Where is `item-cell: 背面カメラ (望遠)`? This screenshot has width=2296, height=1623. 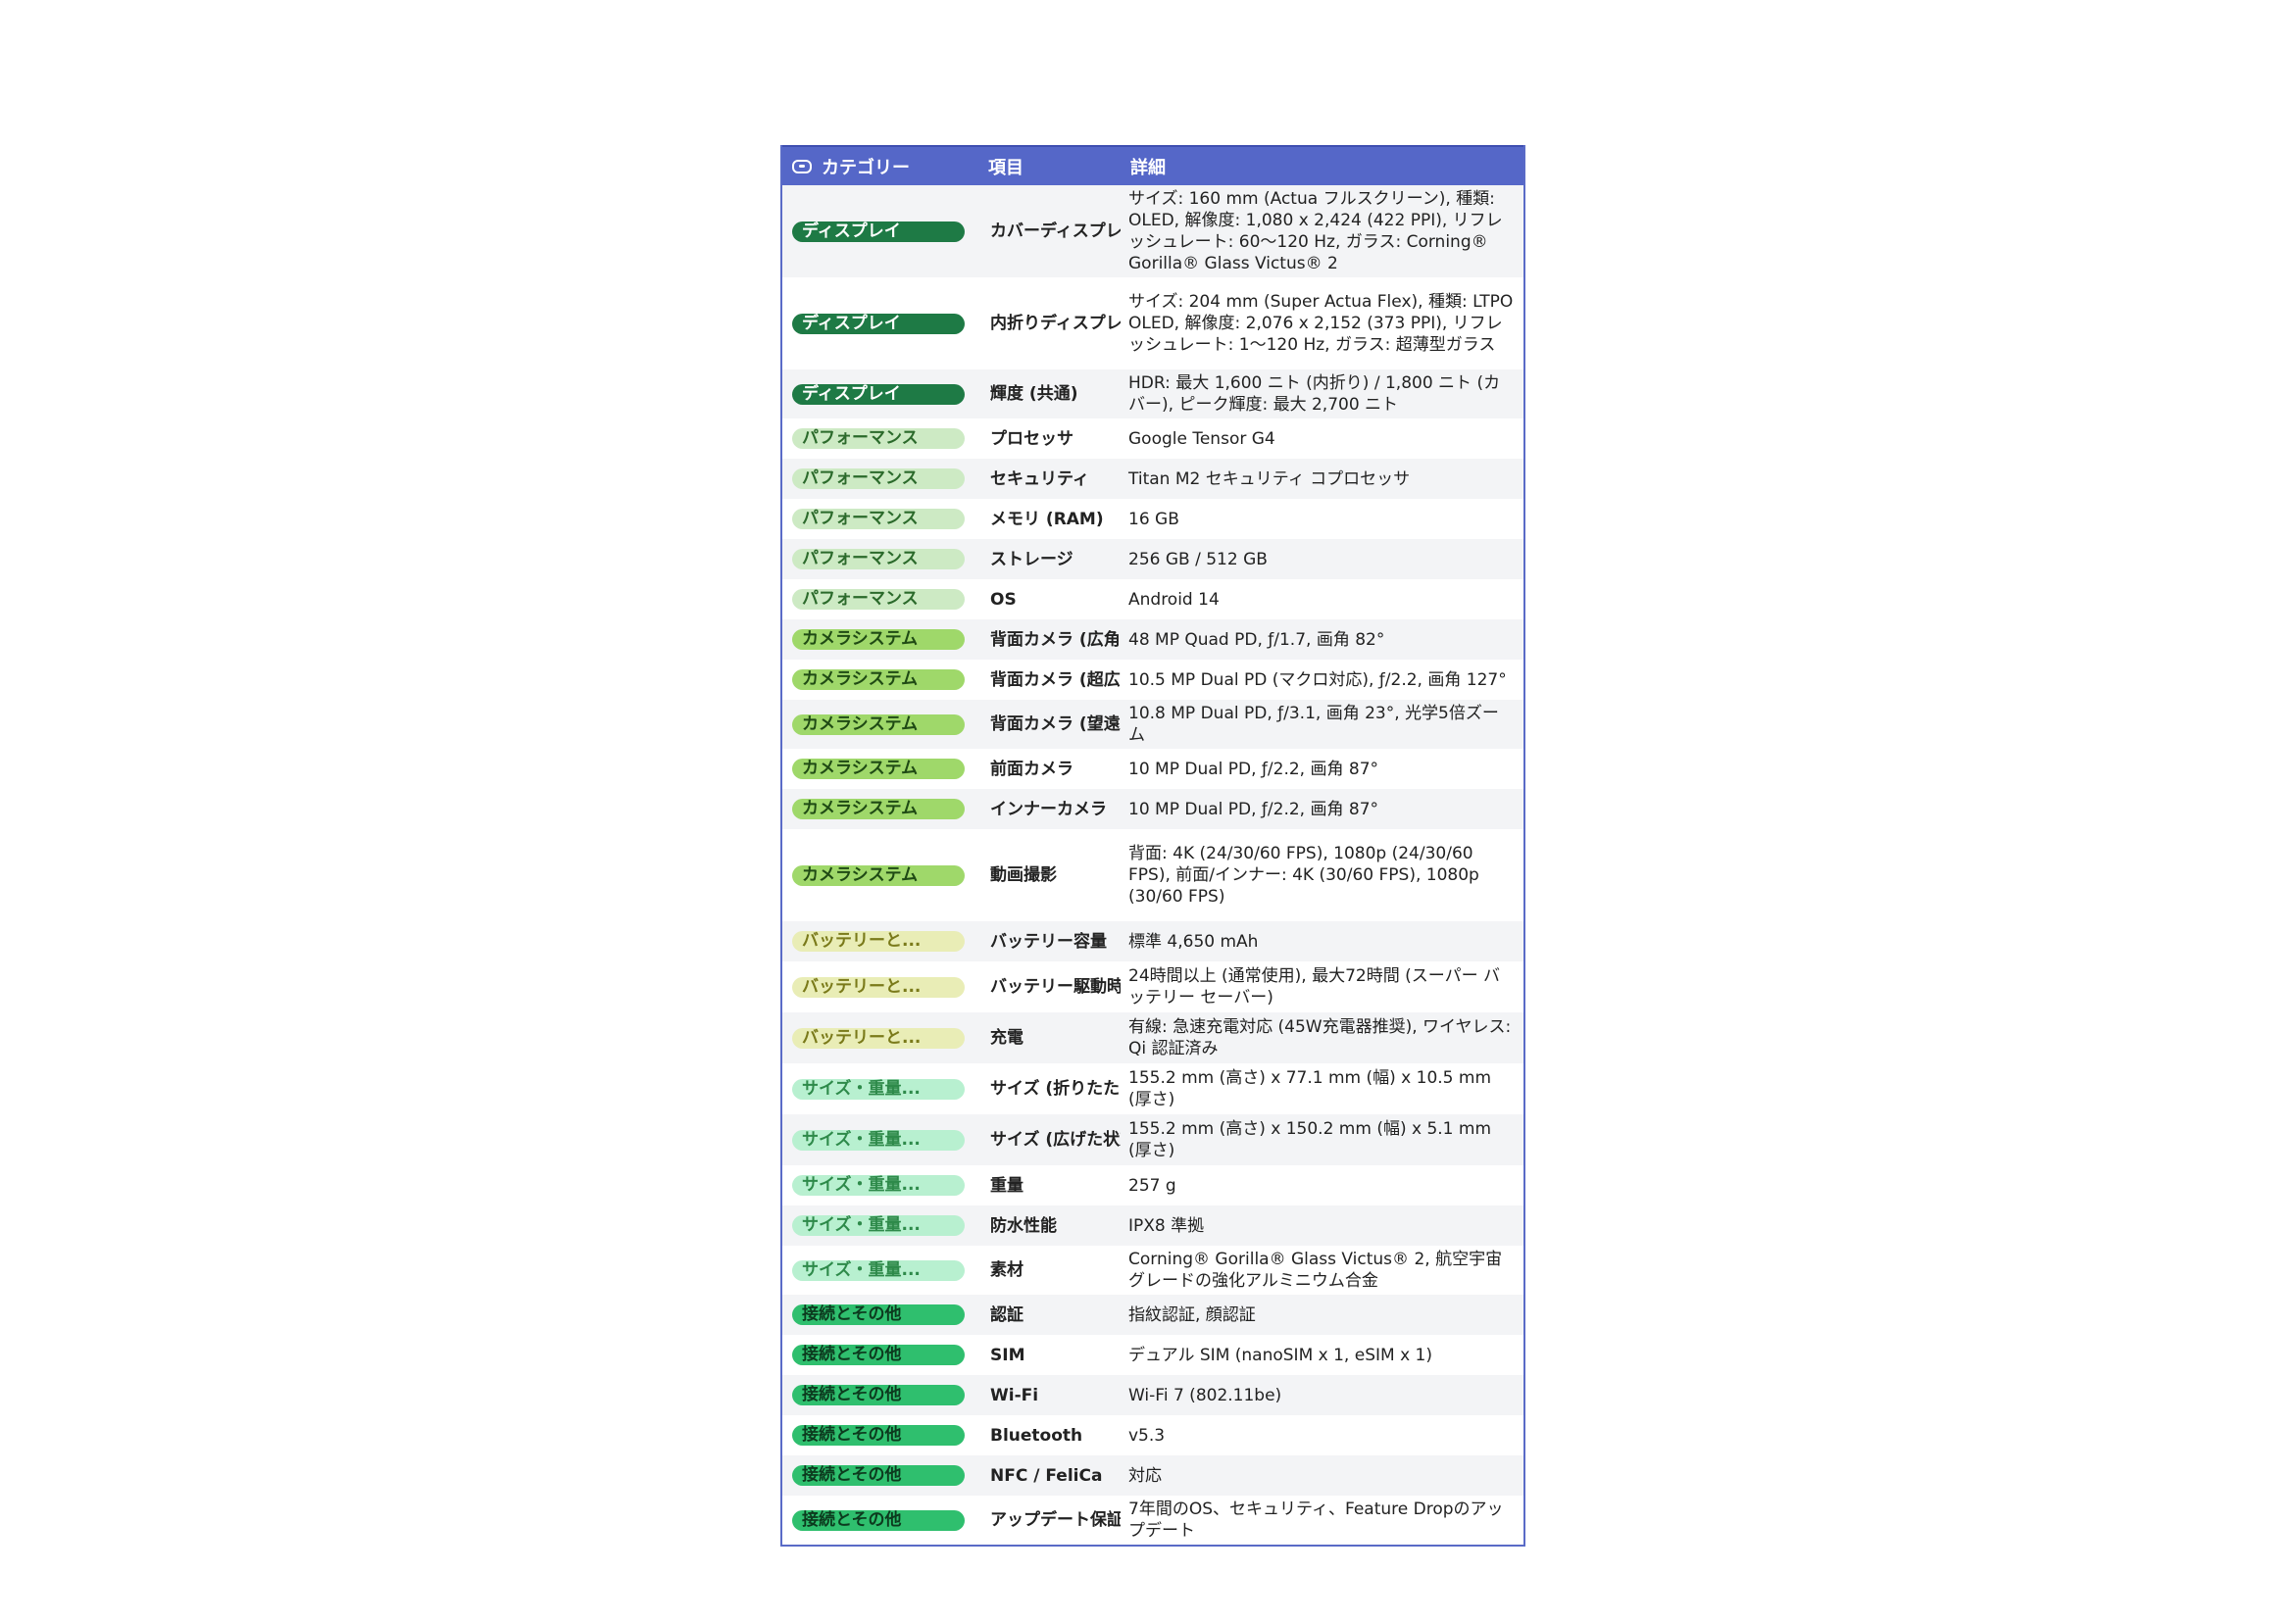
item-cell: 背面カメラ (望遠) is located at coordinates (1055, 724).